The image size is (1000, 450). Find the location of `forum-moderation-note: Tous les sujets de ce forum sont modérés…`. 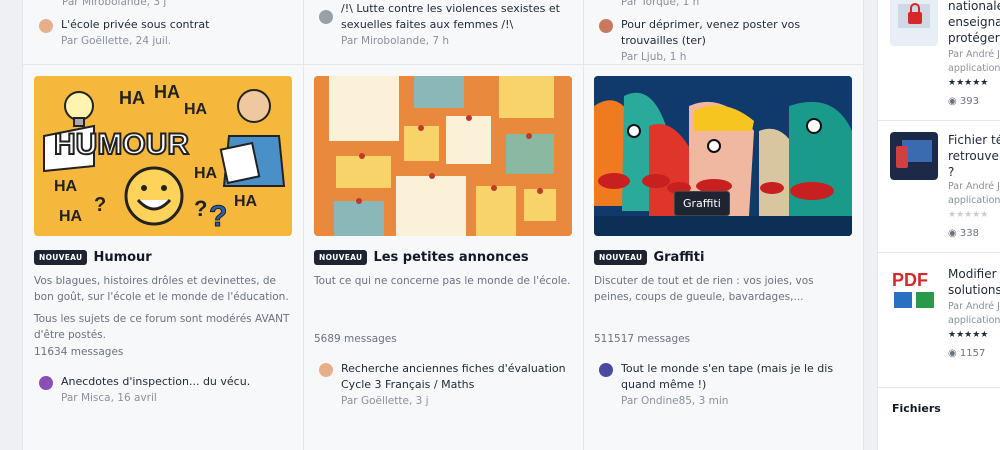

forum-moderation-note: Tous les sujets de ce forum sont modérés… is located at coordinates (162, 327).